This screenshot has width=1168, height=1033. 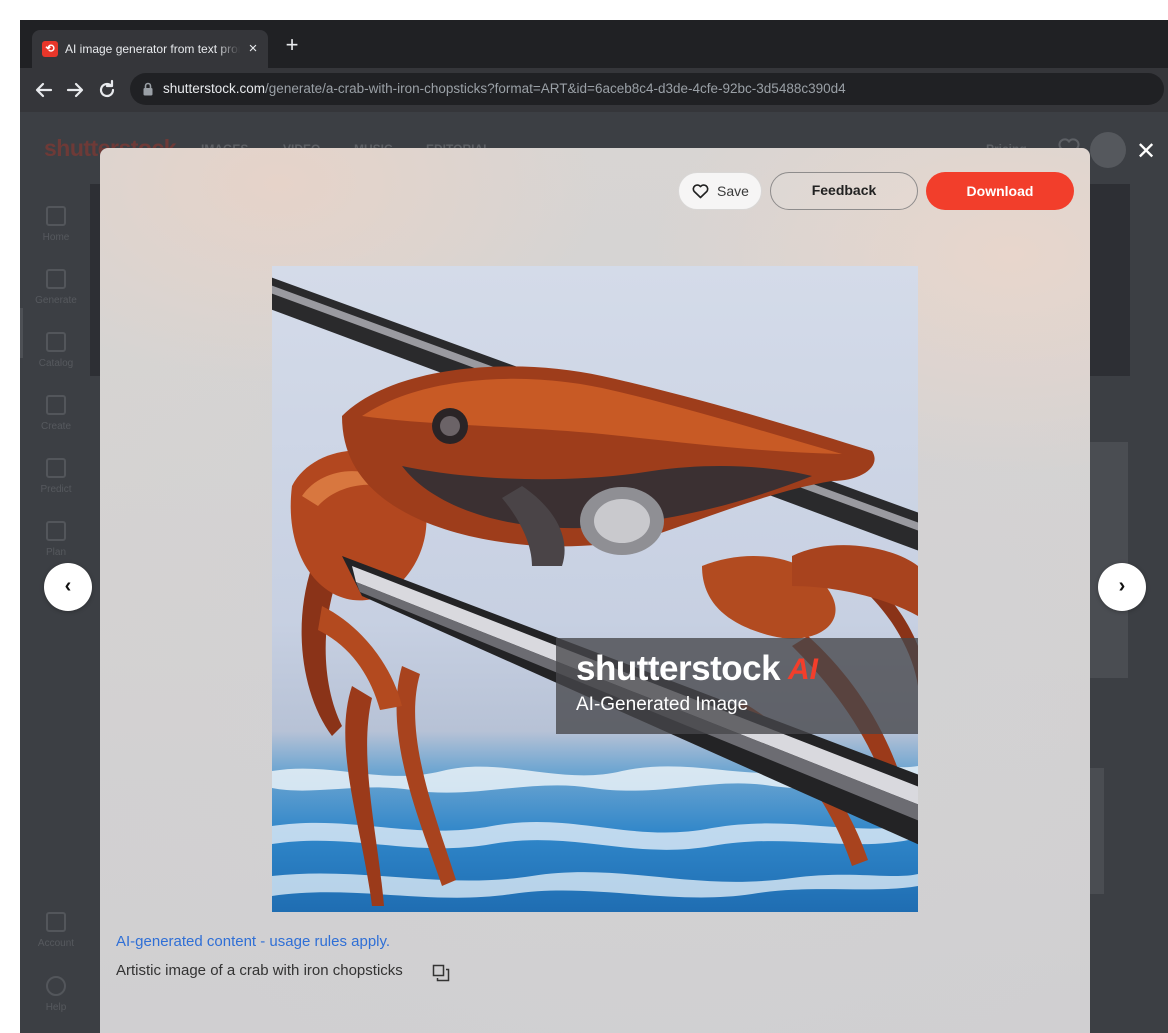 I want to click on sidebar-item-label: Predict, so click(x=56, y=489).